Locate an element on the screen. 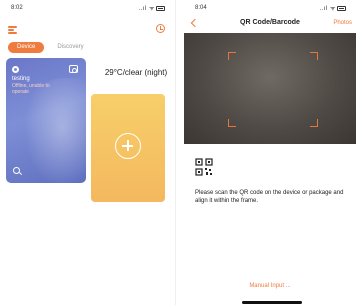  tab-bar: Device Discovery is located at coordinates (50, 47).